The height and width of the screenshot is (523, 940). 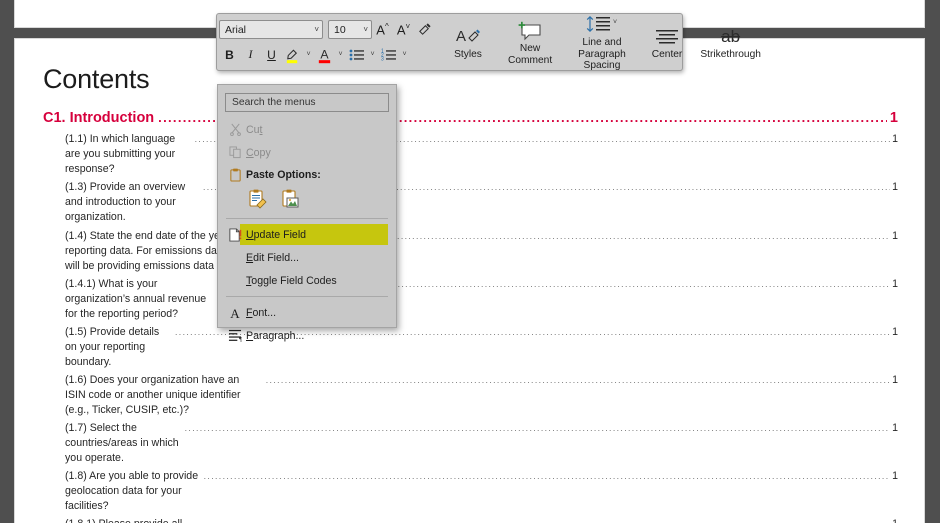 I want to click on format-painter-button, so click(x=424, y=30).